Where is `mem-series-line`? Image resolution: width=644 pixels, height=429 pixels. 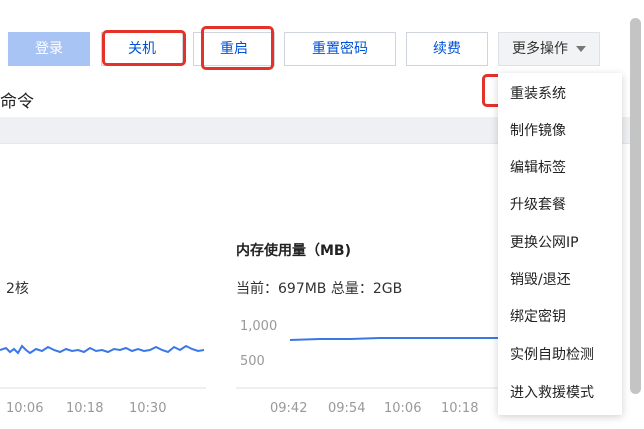
mem-series-line is located at coordinates (393, 339).